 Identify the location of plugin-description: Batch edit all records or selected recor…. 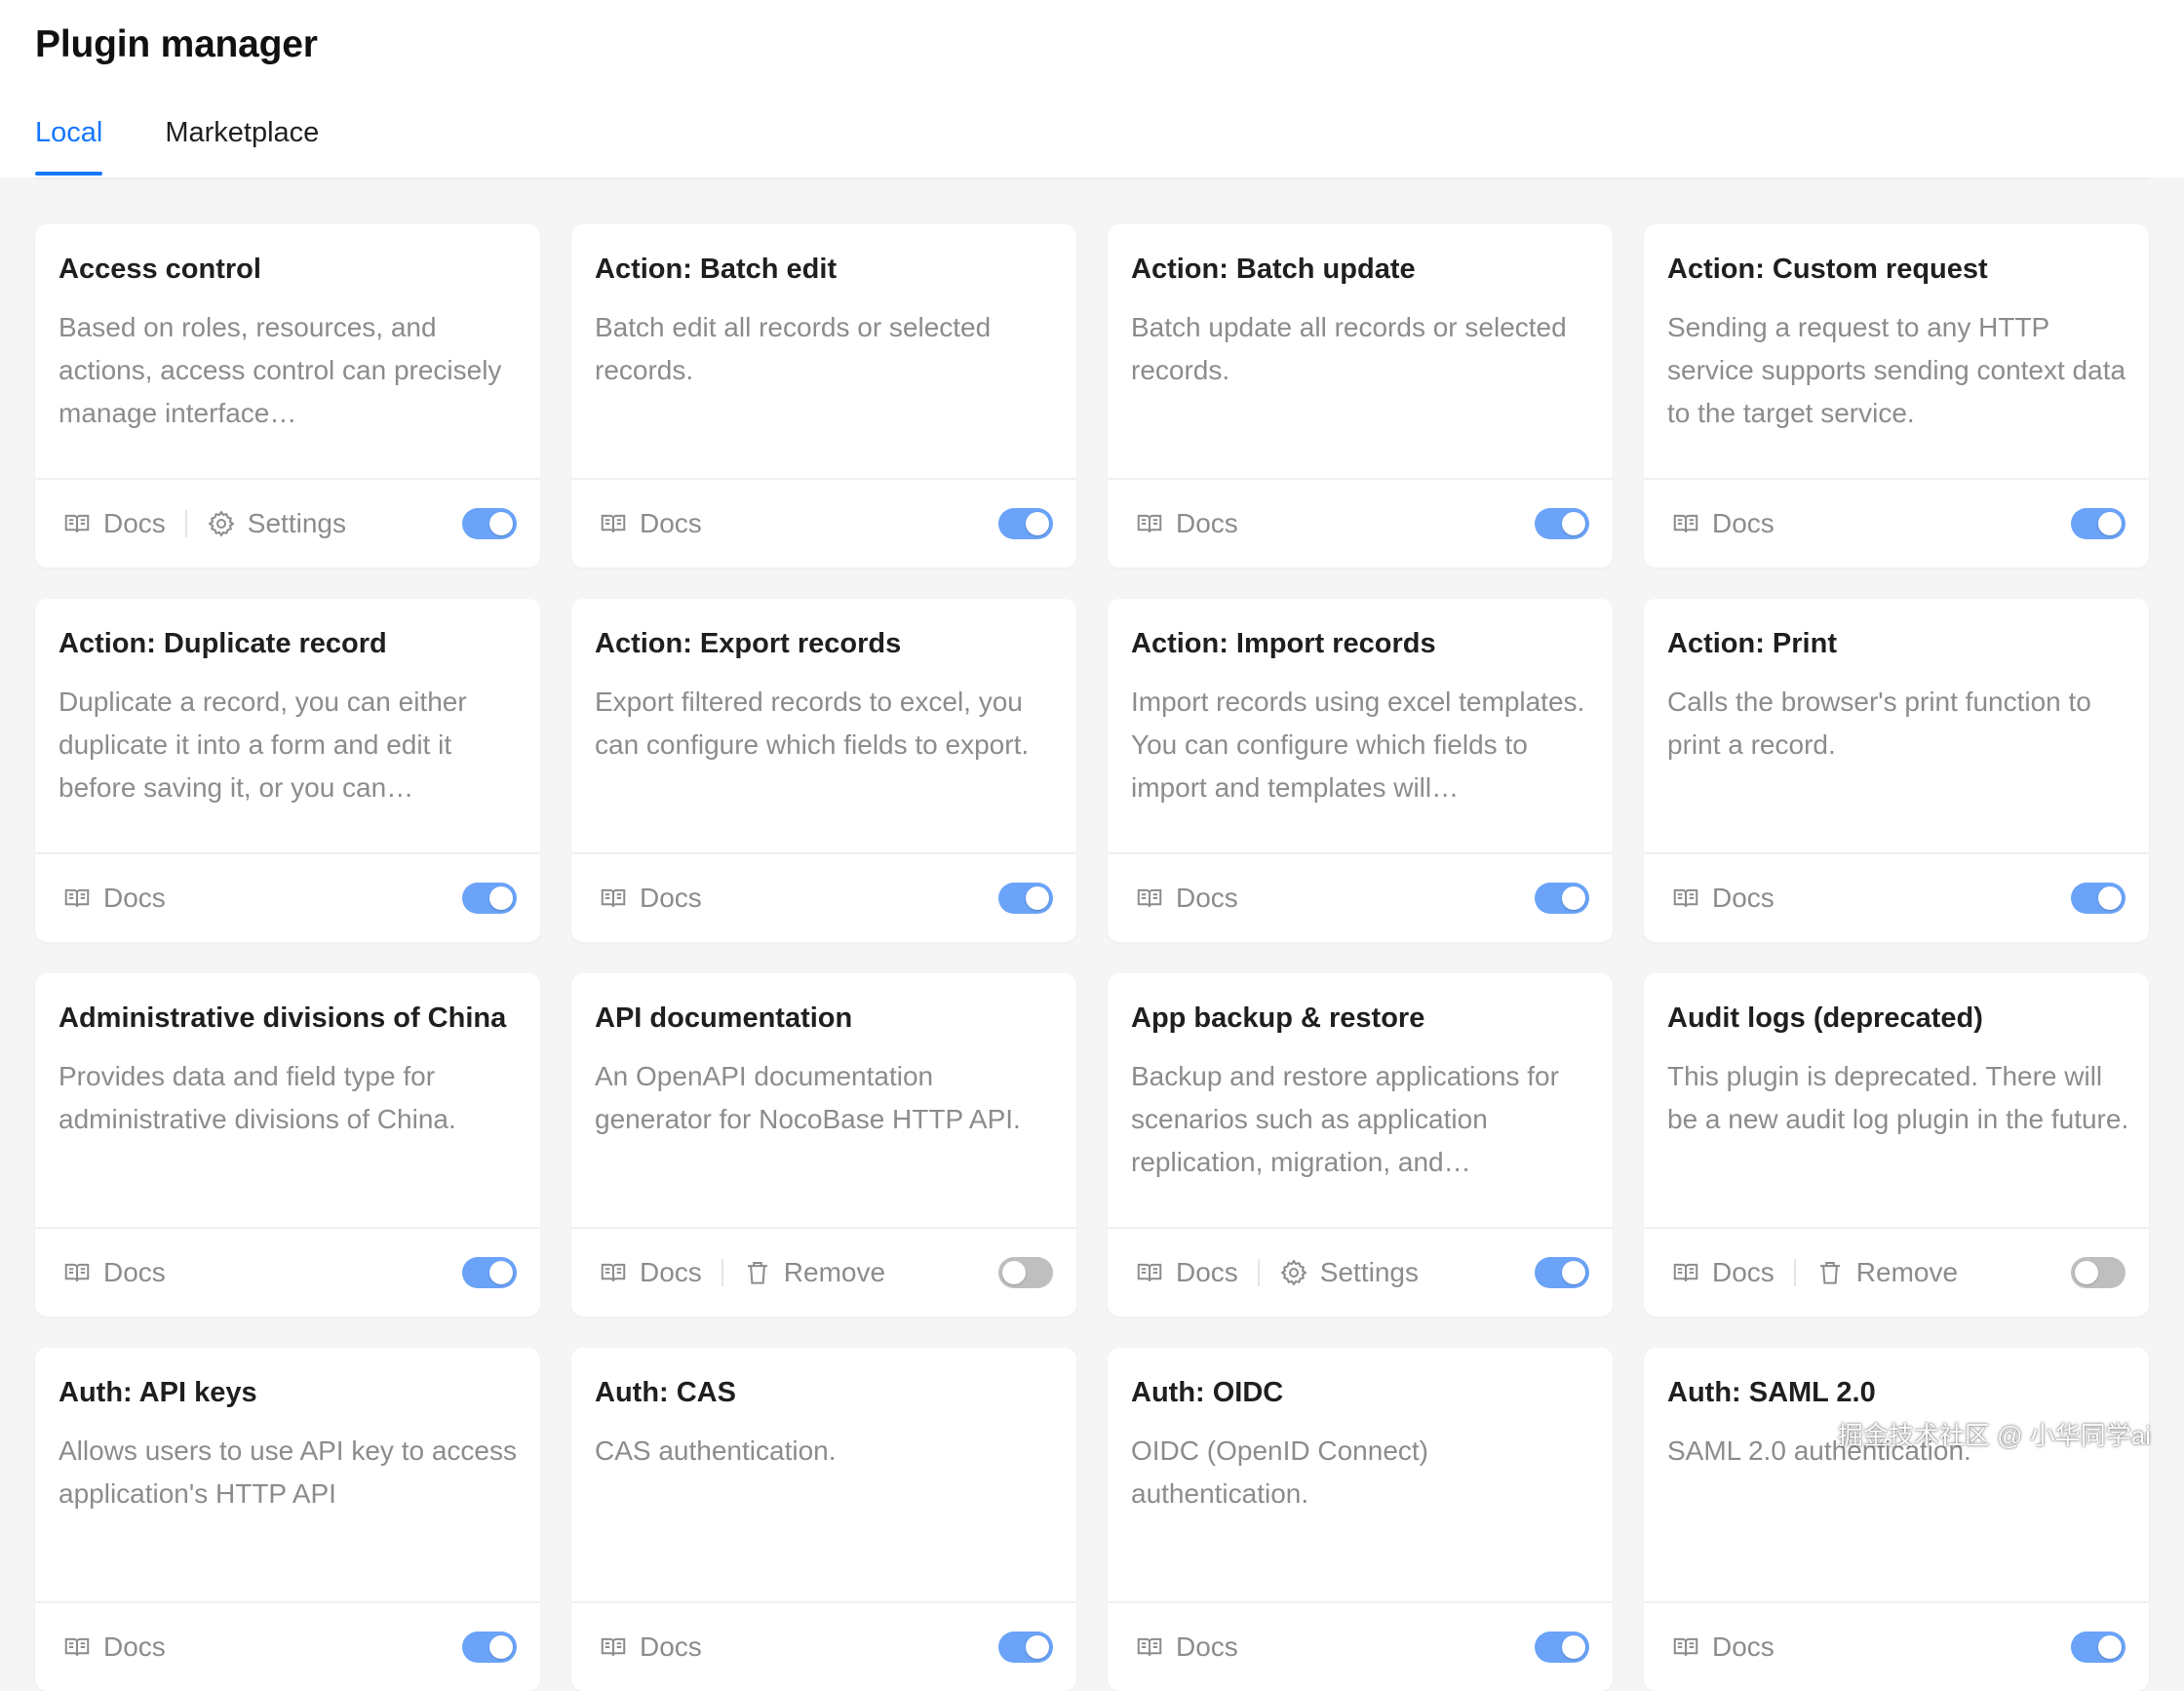
(793, 348).